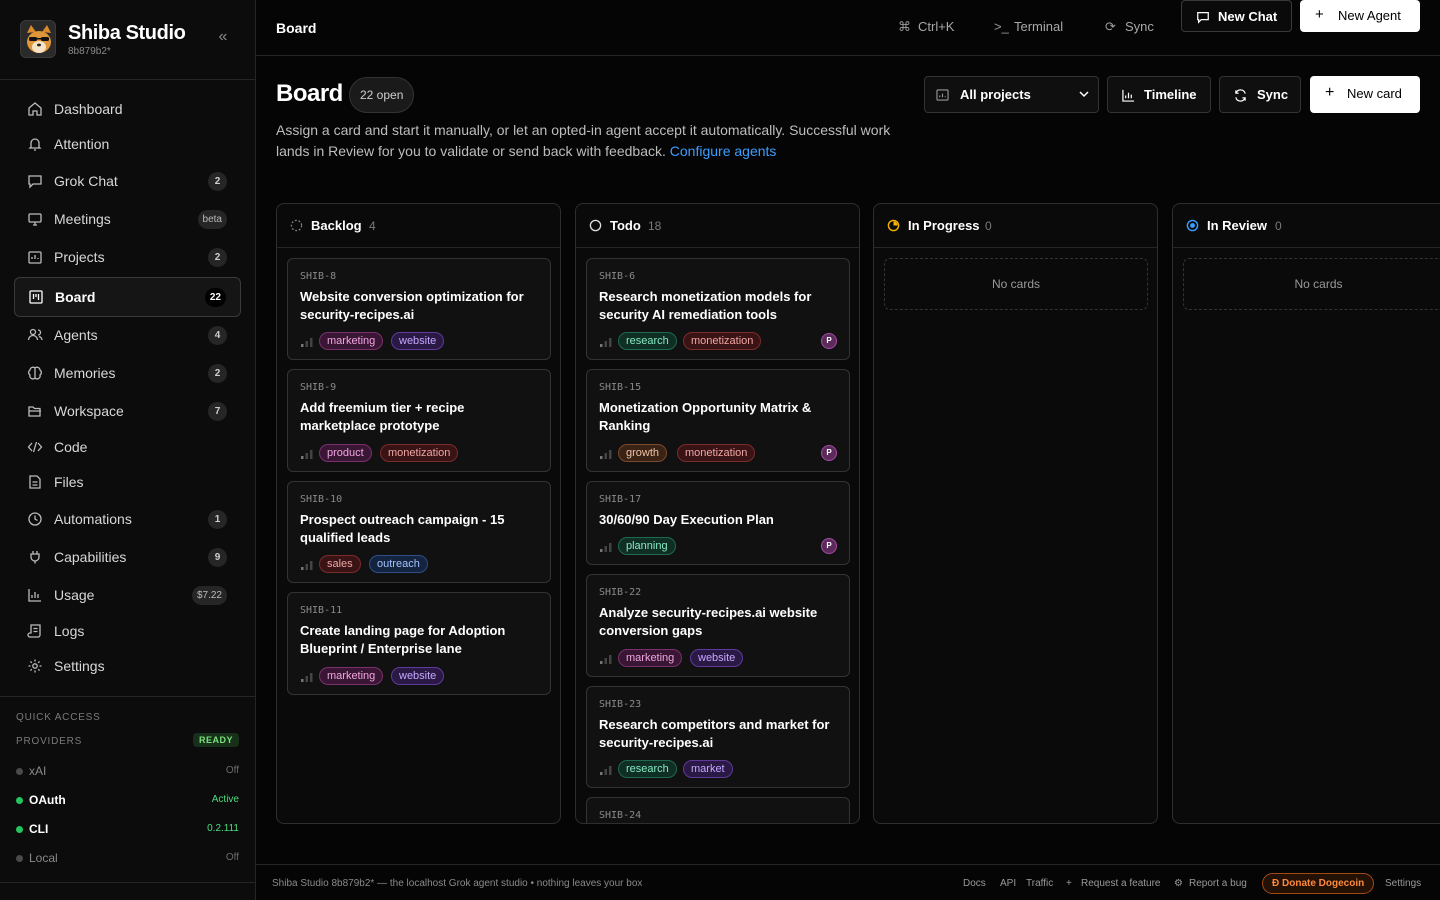  Describe the element at coordinates (127, 447) in the screenshot. I see `sidebar-item-code: Code` at that location.